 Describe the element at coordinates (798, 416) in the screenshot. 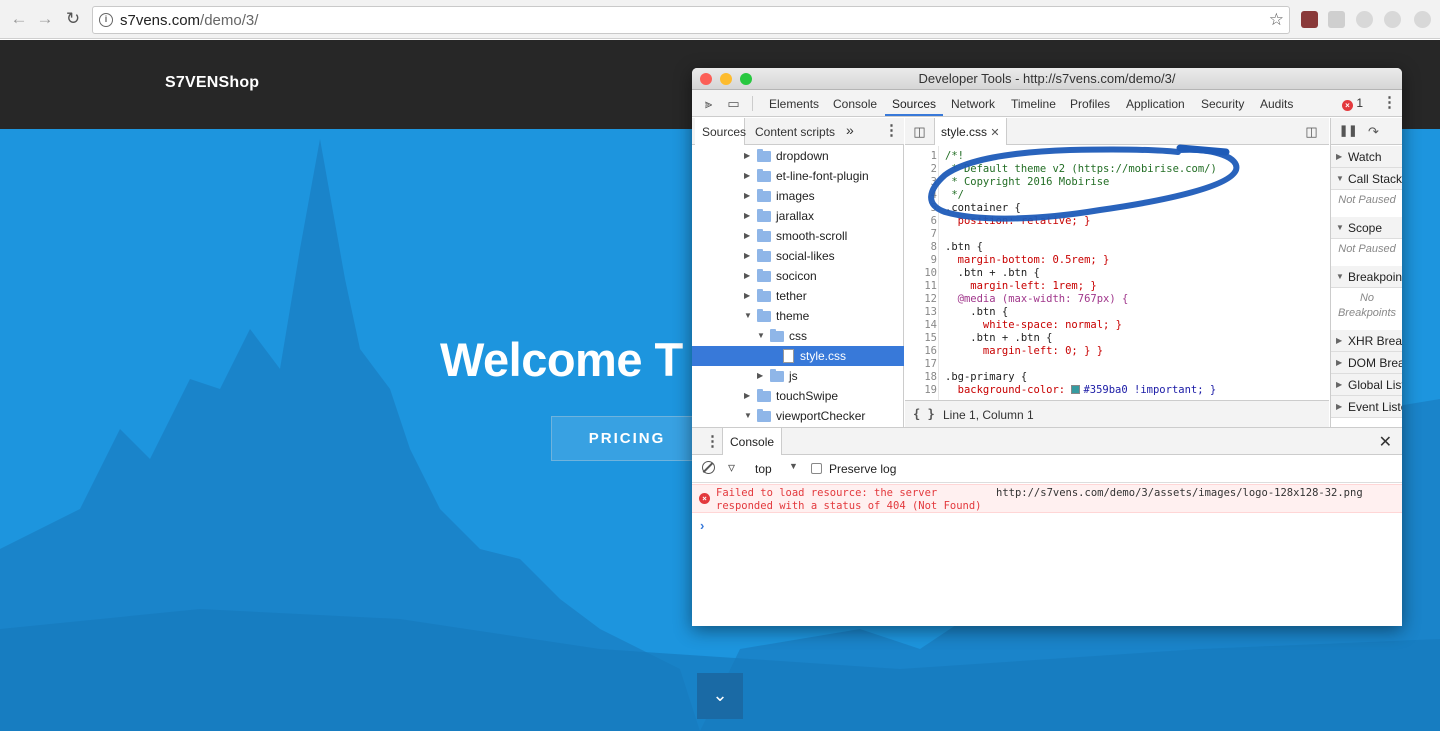

I see `tree-folder: ▼ viewportChecker` at that location.